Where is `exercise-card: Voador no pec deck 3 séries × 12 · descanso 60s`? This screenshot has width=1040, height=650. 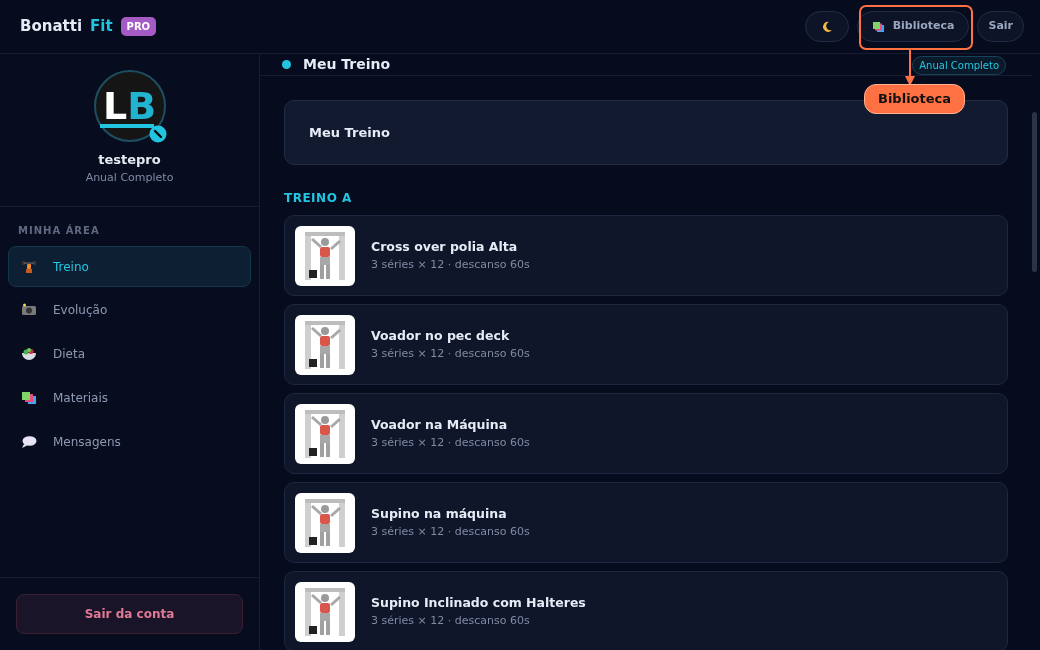 exercise-card: Voador no pec deck 3 séries × 12 · descanso 60s is located at coordinates (646, 344).